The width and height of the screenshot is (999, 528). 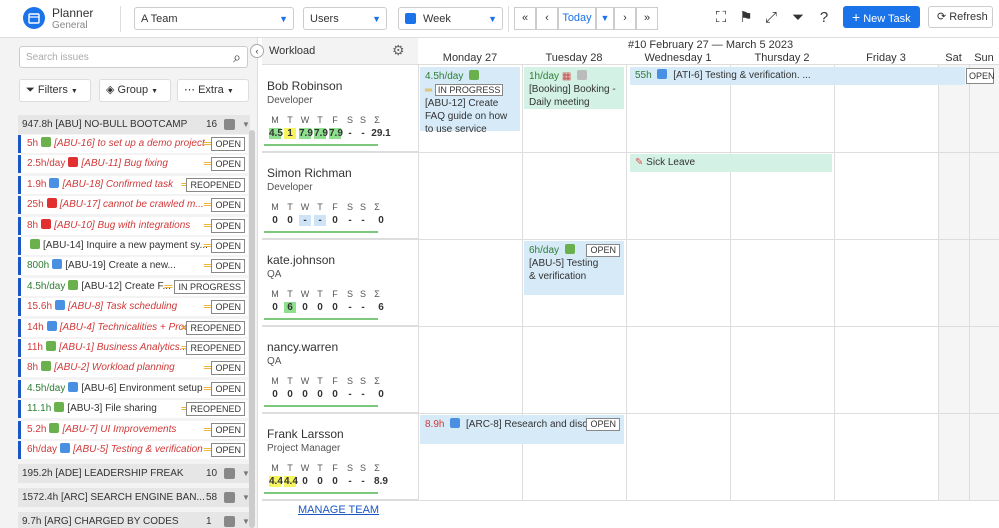 What do you see at coordinates (305, 86) in the screenshot?
I see `person-name: Bob Robinson` at bounding box center [305, 86].